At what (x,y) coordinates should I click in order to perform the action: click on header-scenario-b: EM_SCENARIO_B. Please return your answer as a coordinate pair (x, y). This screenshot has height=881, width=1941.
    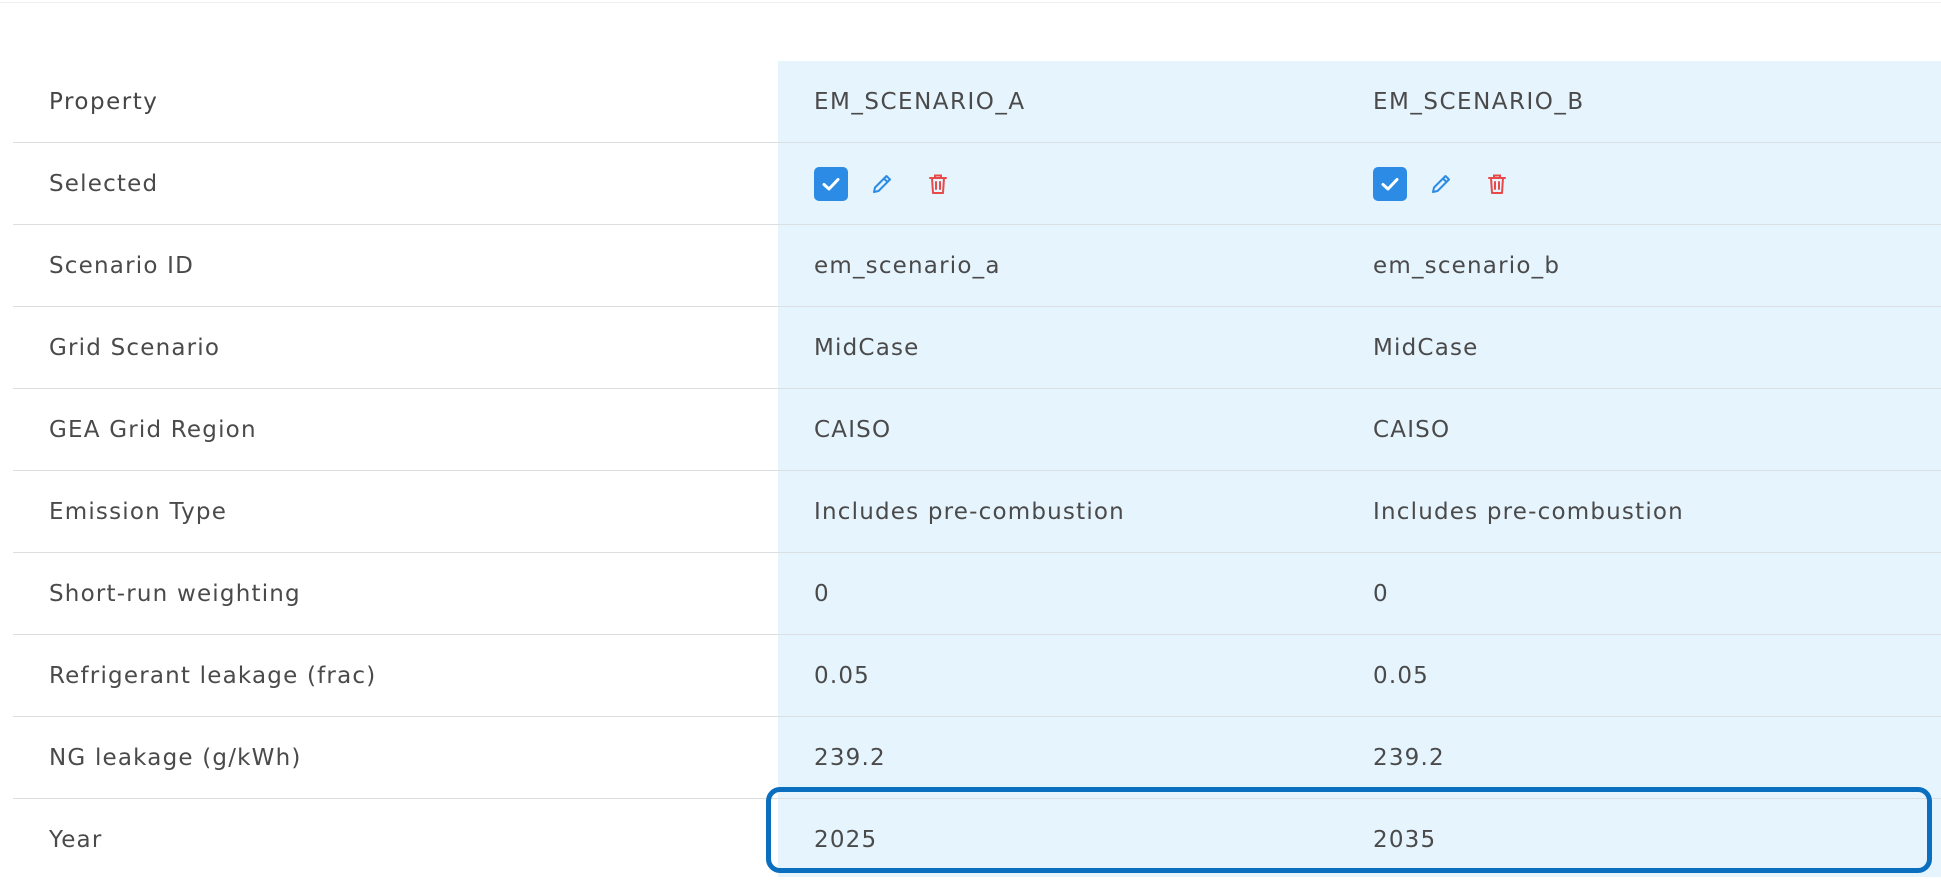
    Looking at the image, I should click on (1479, 101).